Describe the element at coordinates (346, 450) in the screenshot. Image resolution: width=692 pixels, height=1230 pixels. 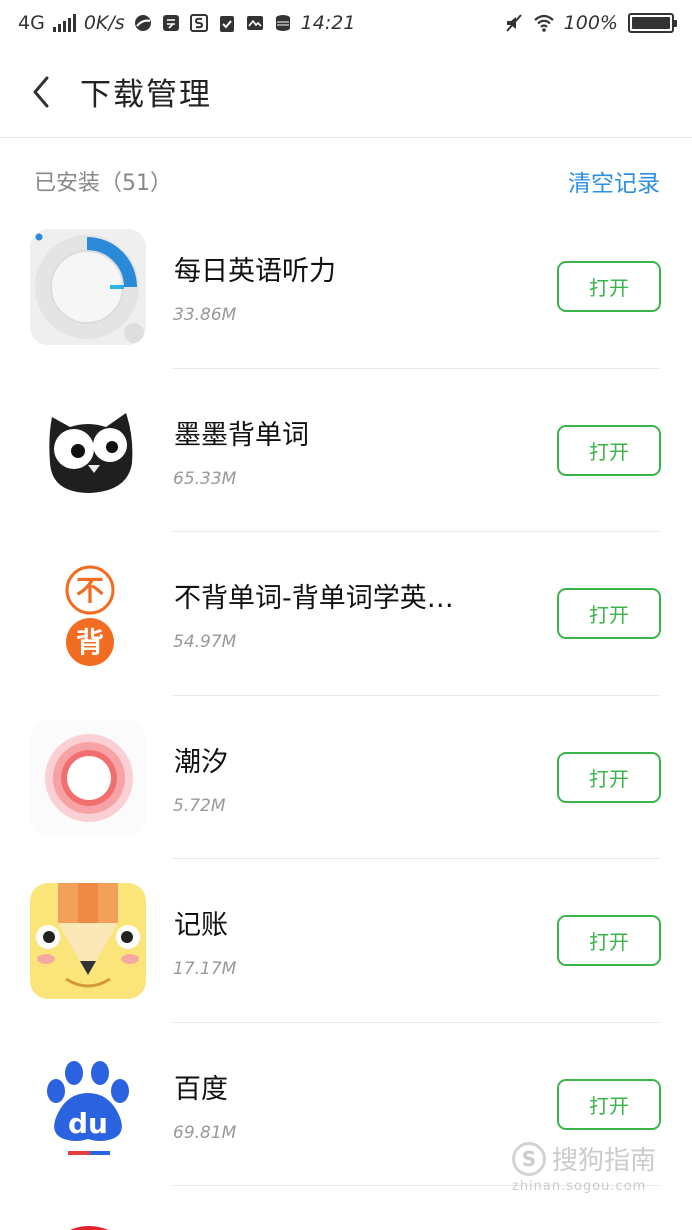
I see `list-item: 墨墨背单词 65.33M 打开` at that location.